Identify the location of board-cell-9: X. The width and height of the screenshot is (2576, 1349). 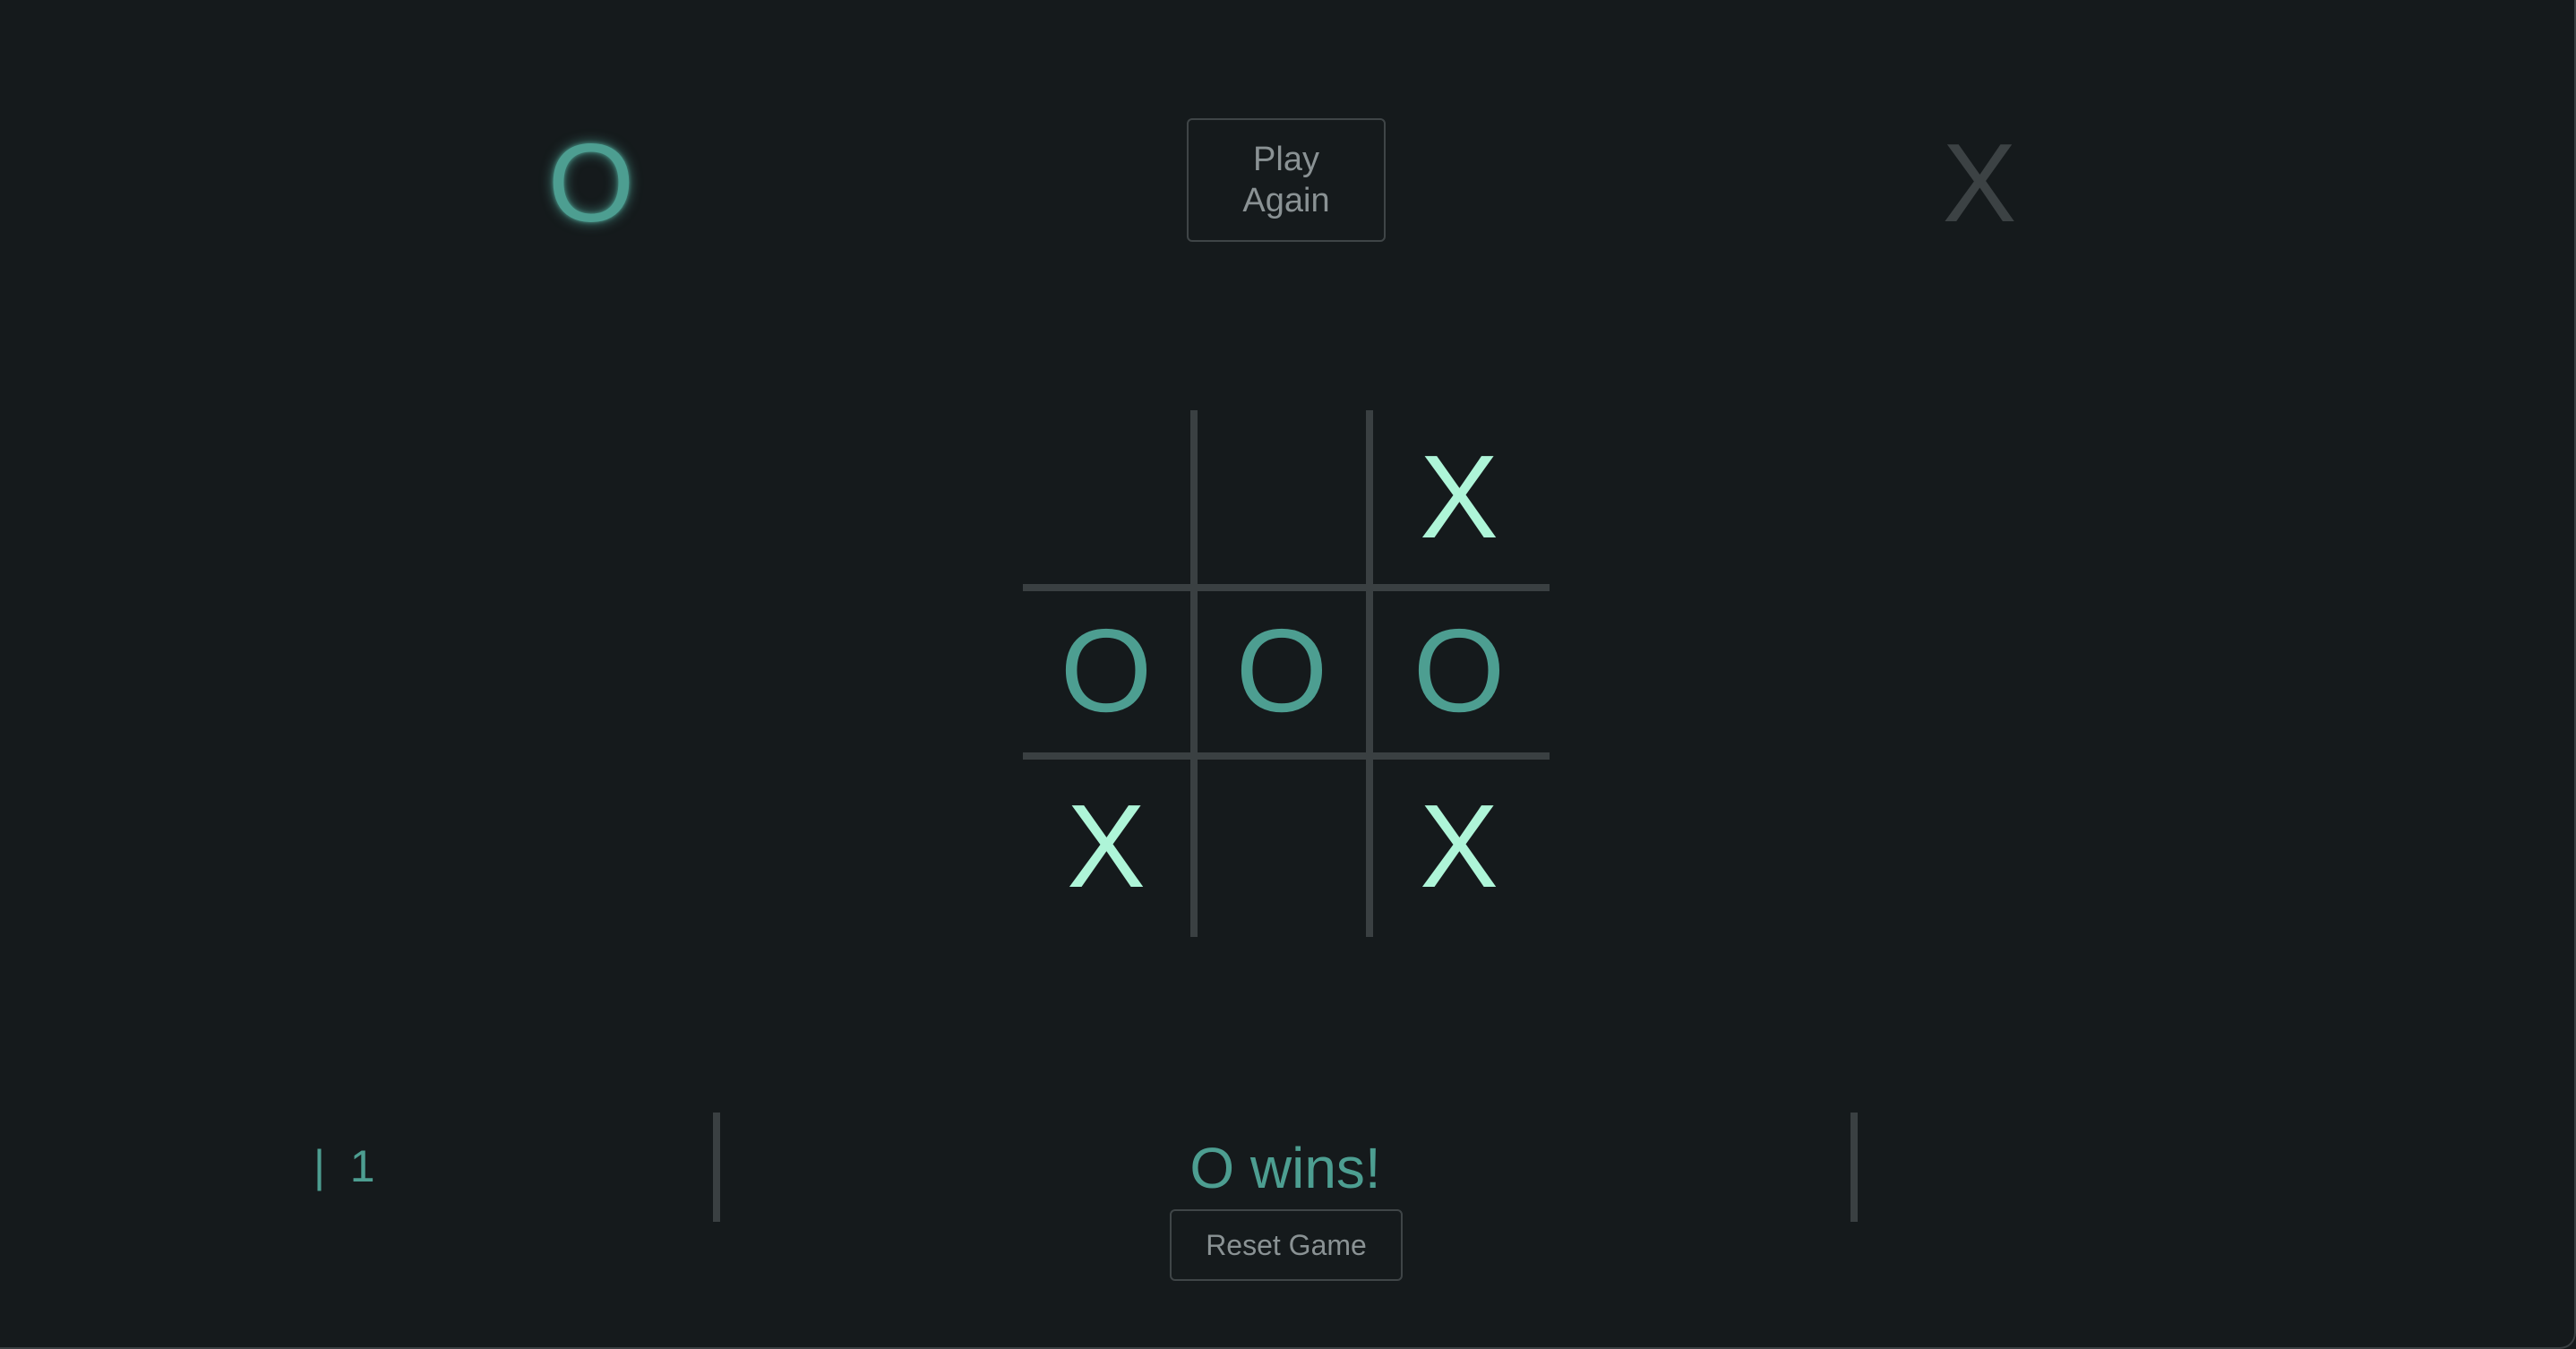
(1459, 846).